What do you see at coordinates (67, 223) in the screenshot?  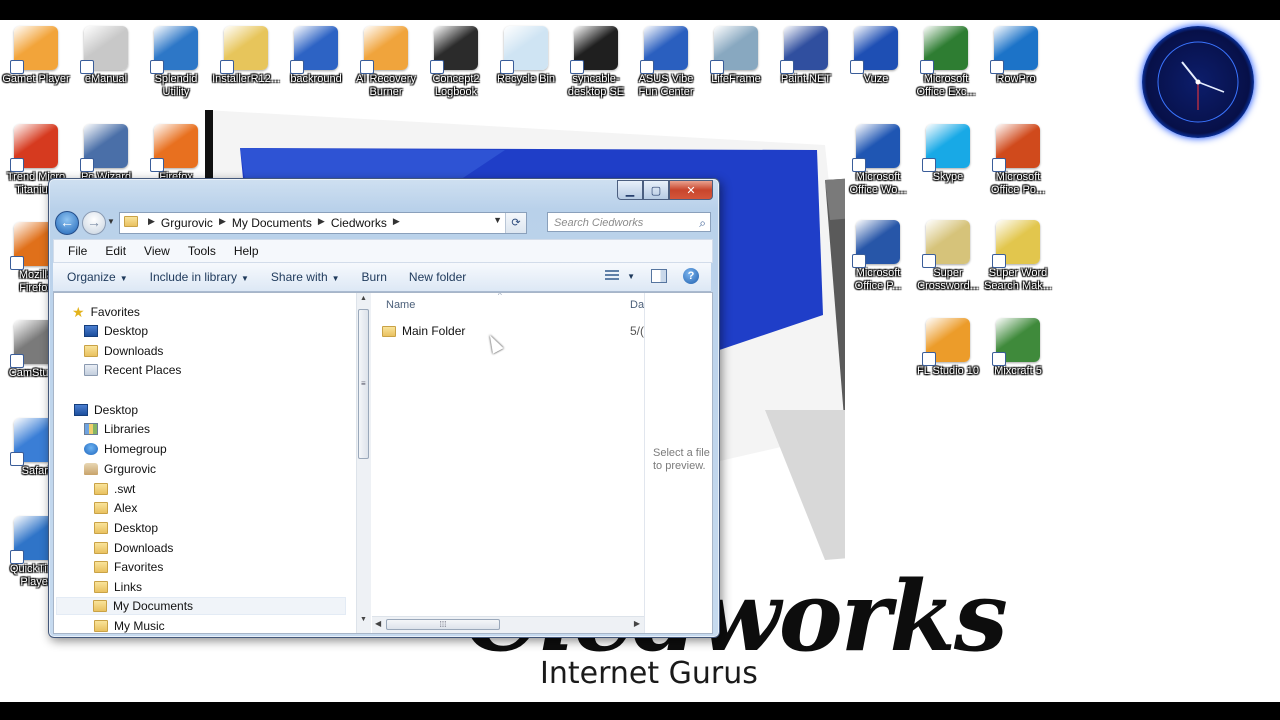 I see `back-button: ←` at bounding box center [67, 223].